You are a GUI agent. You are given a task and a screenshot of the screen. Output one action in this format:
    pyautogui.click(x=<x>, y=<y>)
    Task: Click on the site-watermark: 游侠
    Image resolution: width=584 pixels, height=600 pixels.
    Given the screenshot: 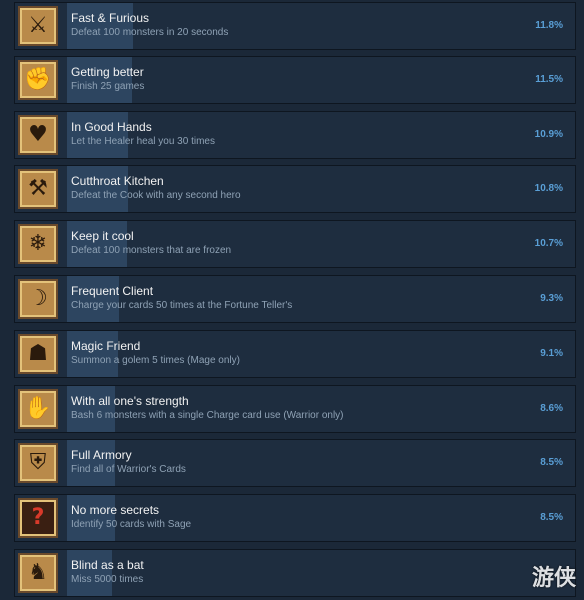 What is the action you would take?
    pyautogui.click(x=553, y=578)
    